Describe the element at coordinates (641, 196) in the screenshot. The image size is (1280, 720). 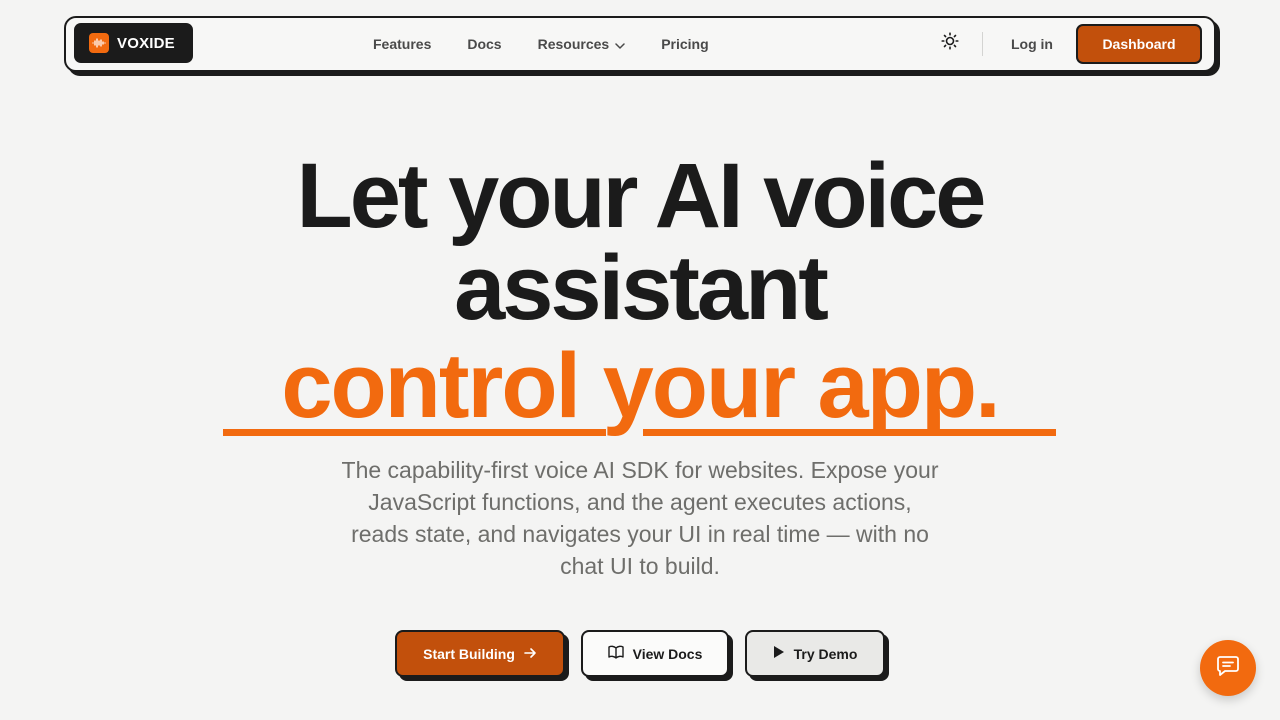
I see `hero-title-line1: Let your AI voice` at that location.